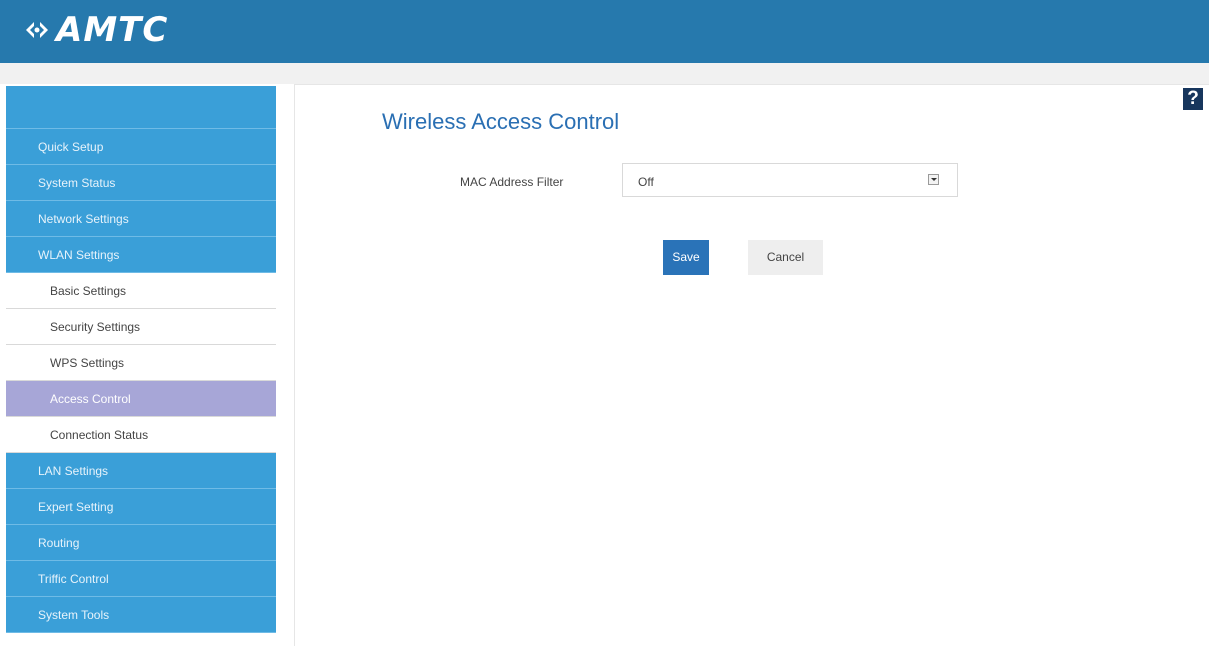  What do you see at coordinates (785, 257) in the screenshot?
I see `cancel-button: Cancel` at bounding box center [785, 257].